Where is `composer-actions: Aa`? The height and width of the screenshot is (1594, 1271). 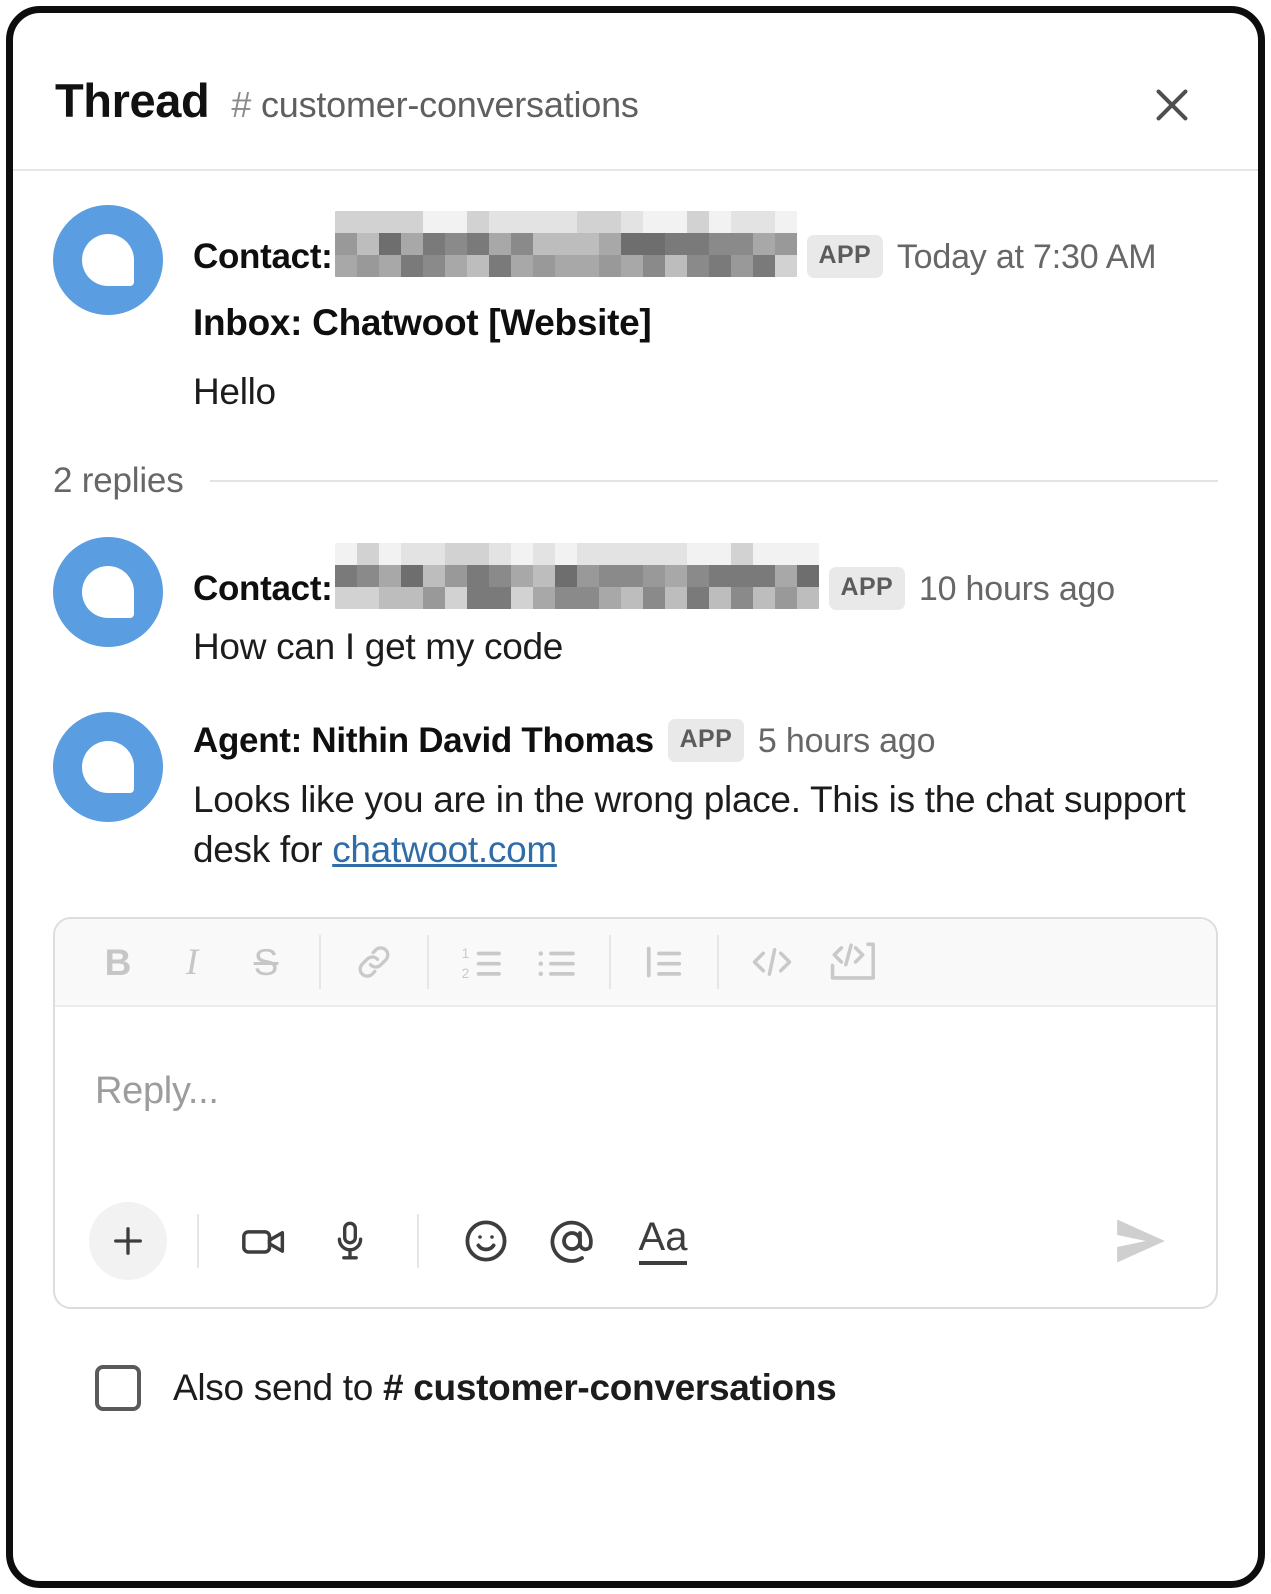 composer-actions: Aa is located at coordinates (635, 1241).